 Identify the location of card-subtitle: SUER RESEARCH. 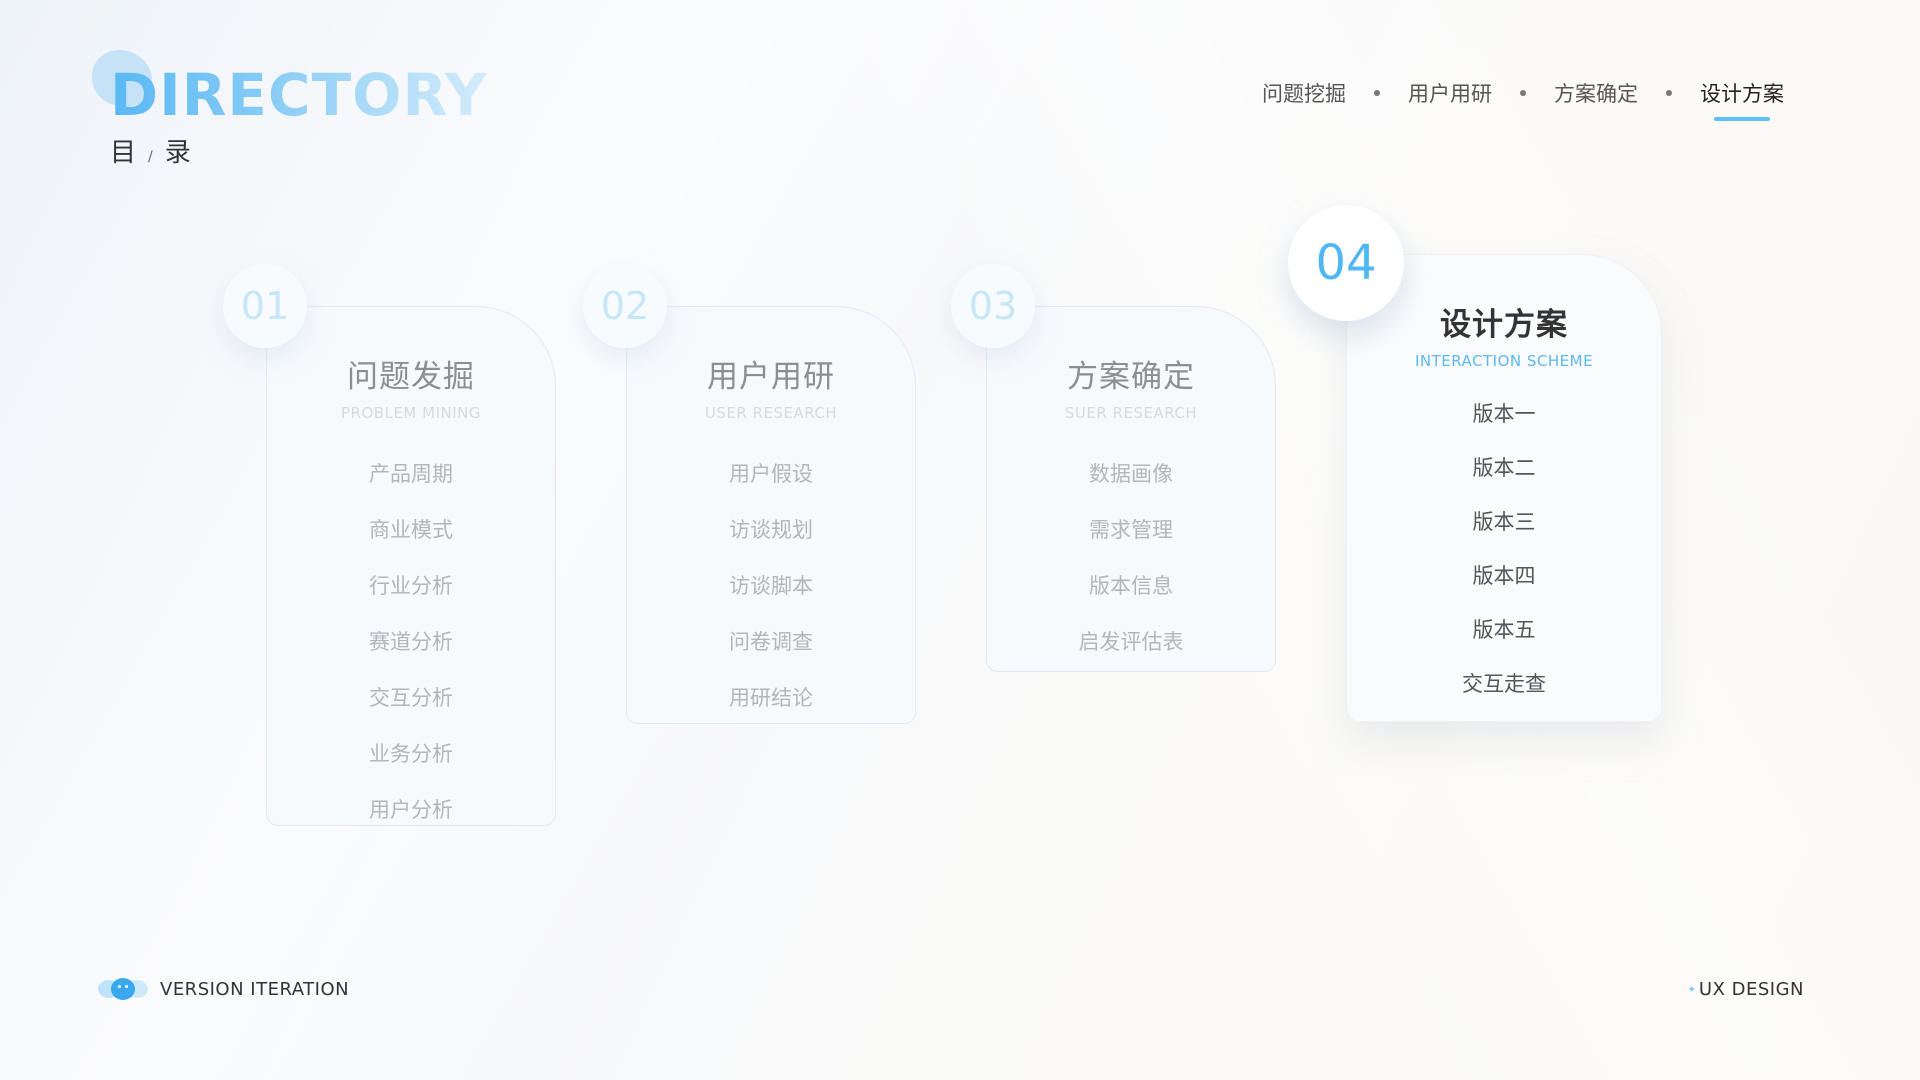
(1131, 413).